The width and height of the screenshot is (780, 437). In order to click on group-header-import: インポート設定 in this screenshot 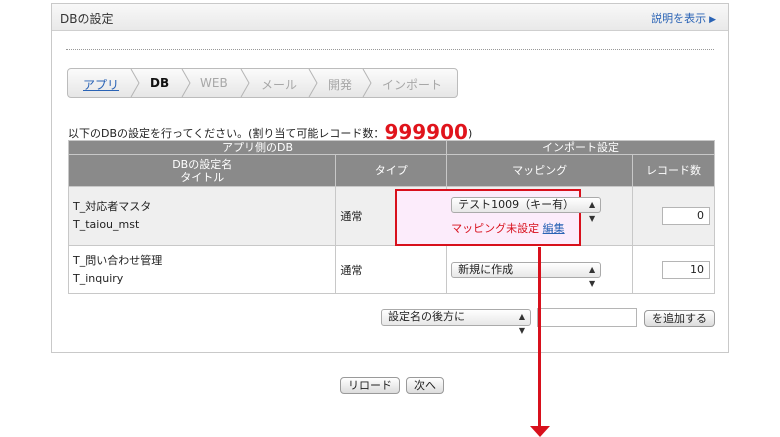, I will do `click(580, 147)`.